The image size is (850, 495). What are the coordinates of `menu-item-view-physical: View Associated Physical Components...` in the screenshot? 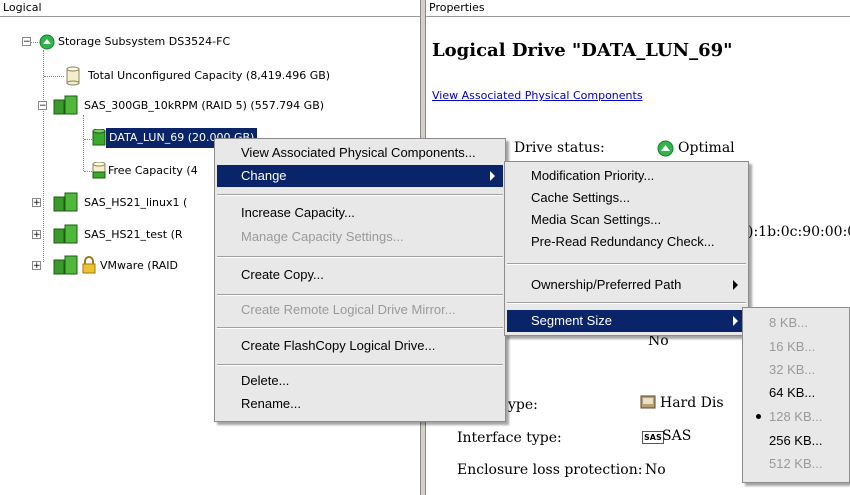 It's located at (360, 153).